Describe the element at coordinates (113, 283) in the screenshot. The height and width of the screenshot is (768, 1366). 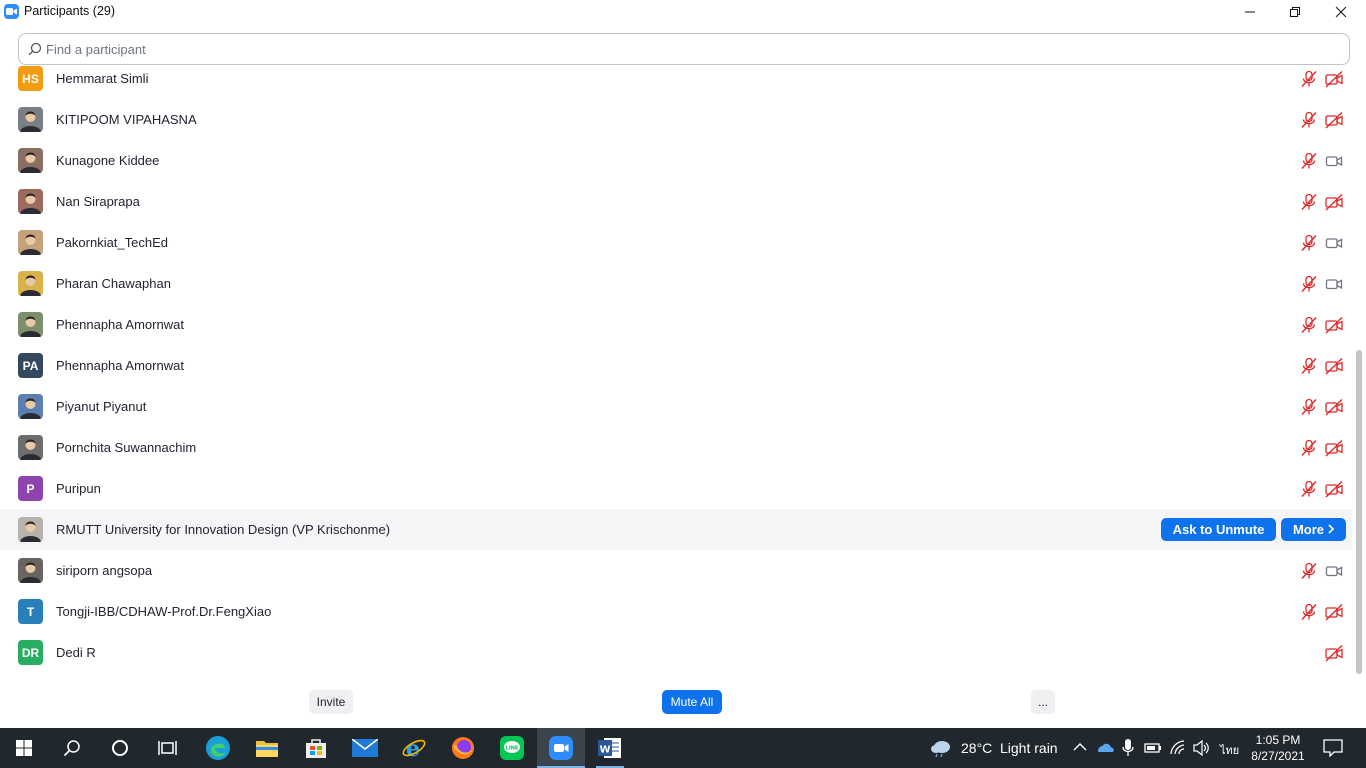
I see `participant-name: Pharan Chawaphan` at that location.